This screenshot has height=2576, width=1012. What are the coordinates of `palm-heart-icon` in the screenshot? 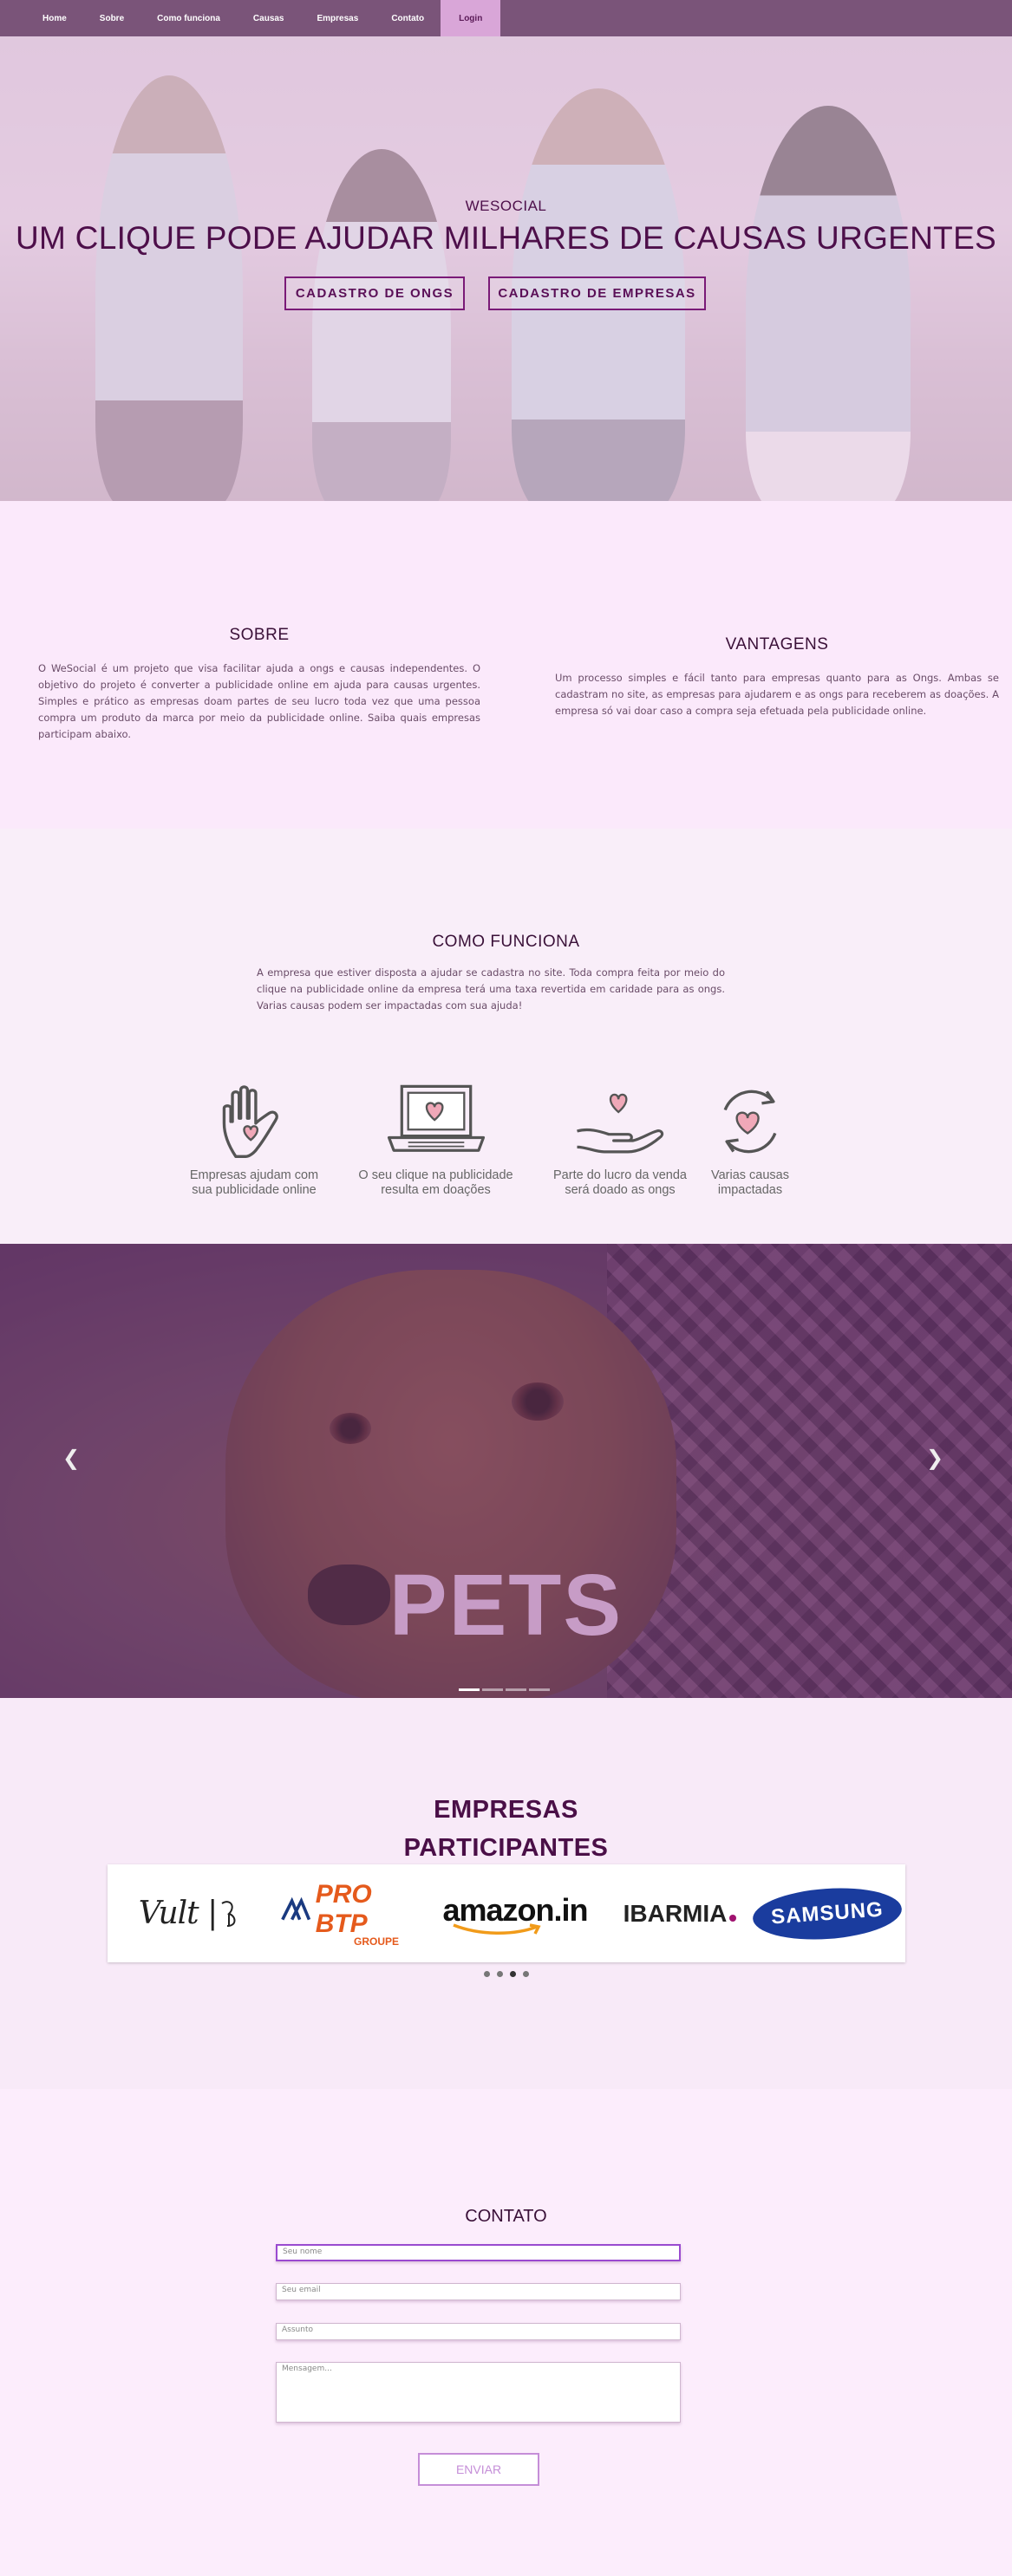 It's located at (620, 1123).